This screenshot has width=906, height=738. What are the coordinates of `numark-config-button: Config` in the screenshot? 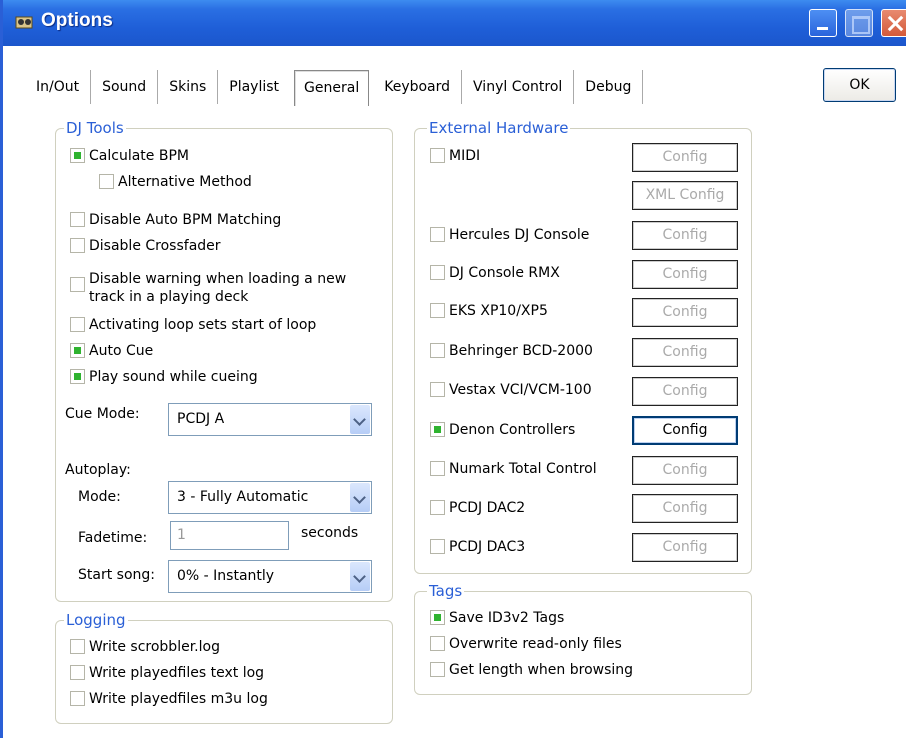 It's located at (685, 470).